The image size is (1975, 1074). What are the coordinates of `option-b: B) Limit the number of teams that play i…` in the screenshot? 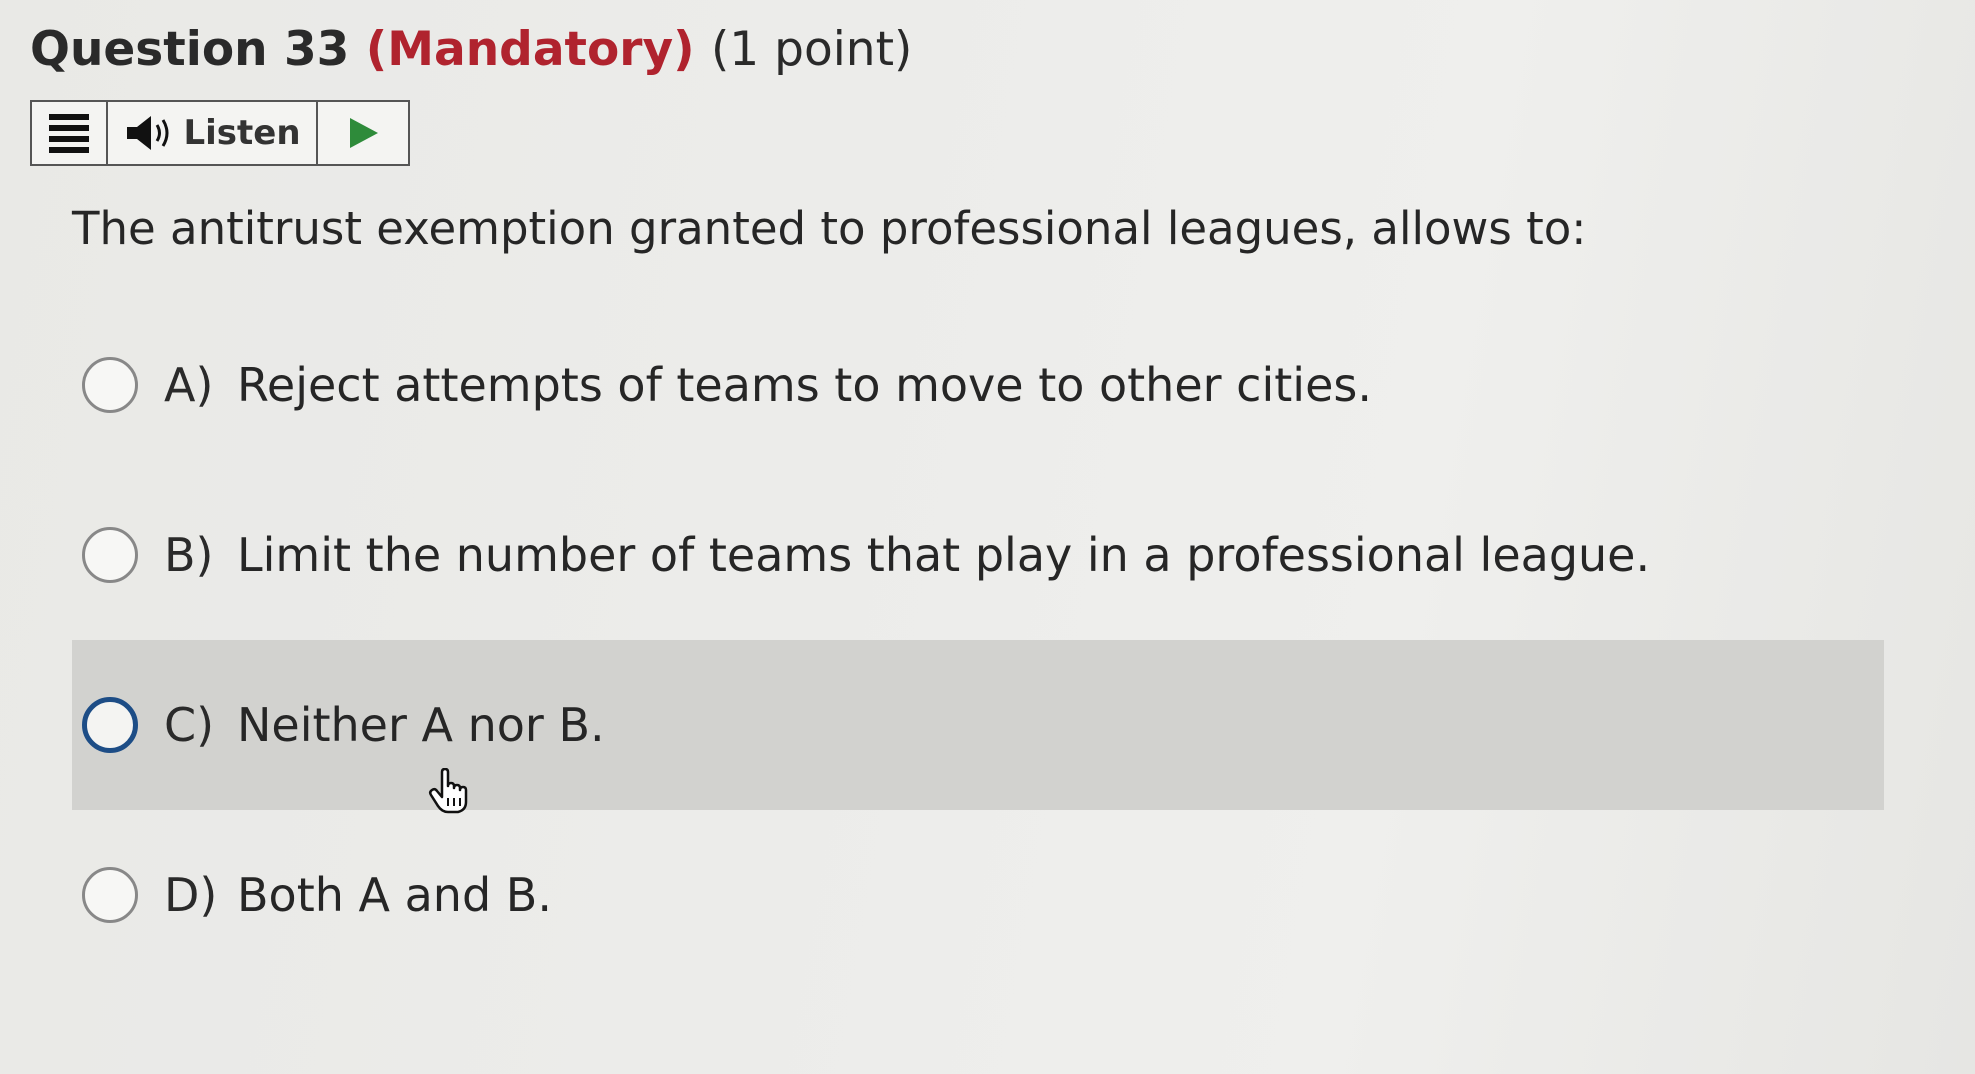 It's located at (978, 555).